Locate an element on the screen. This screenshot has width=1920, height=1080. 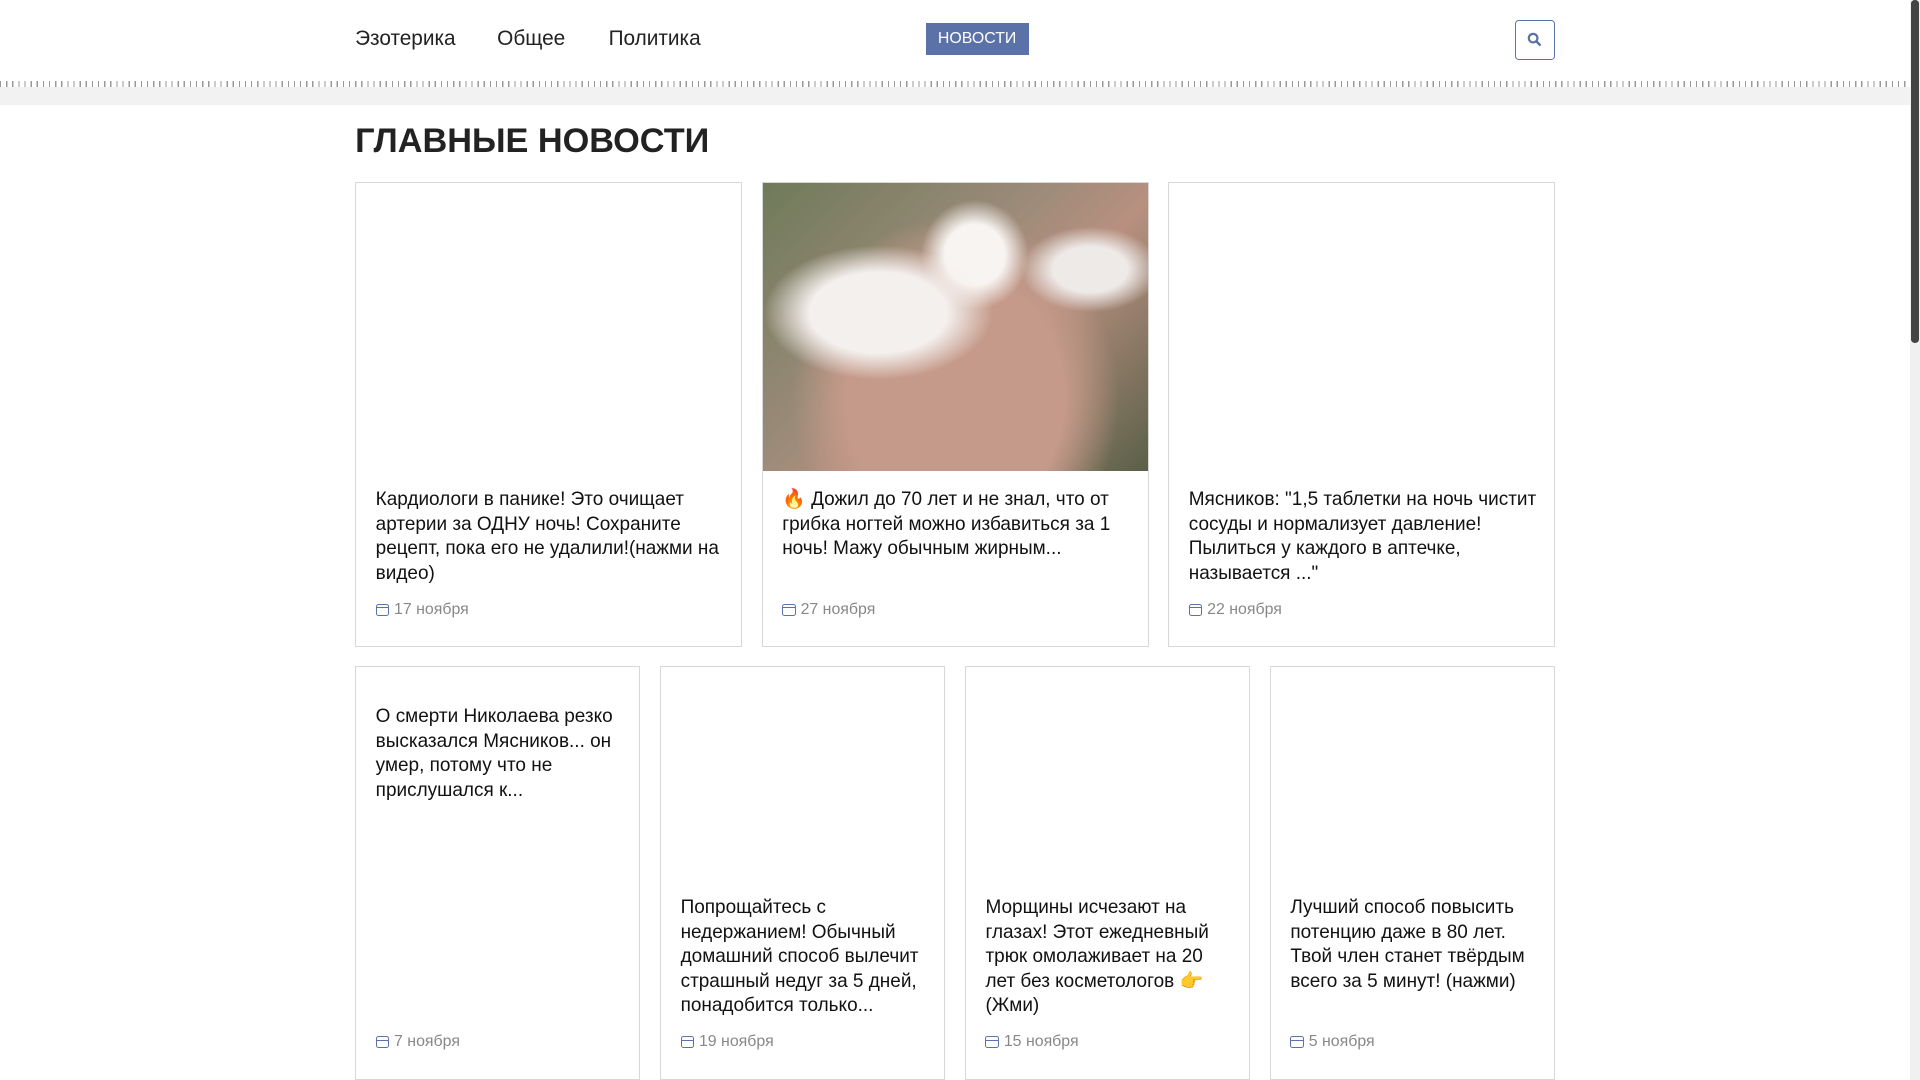
scrollbar-thumb is located at coordinates (1915, 171).